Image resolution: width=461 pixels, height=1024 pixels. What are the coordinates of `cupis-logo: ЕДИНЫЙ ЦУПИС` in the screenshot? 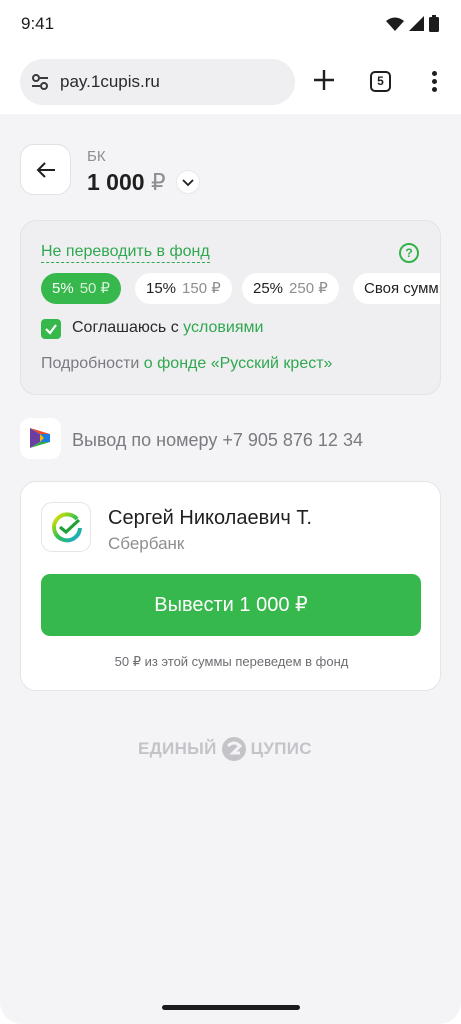 It's located at (233, 749).